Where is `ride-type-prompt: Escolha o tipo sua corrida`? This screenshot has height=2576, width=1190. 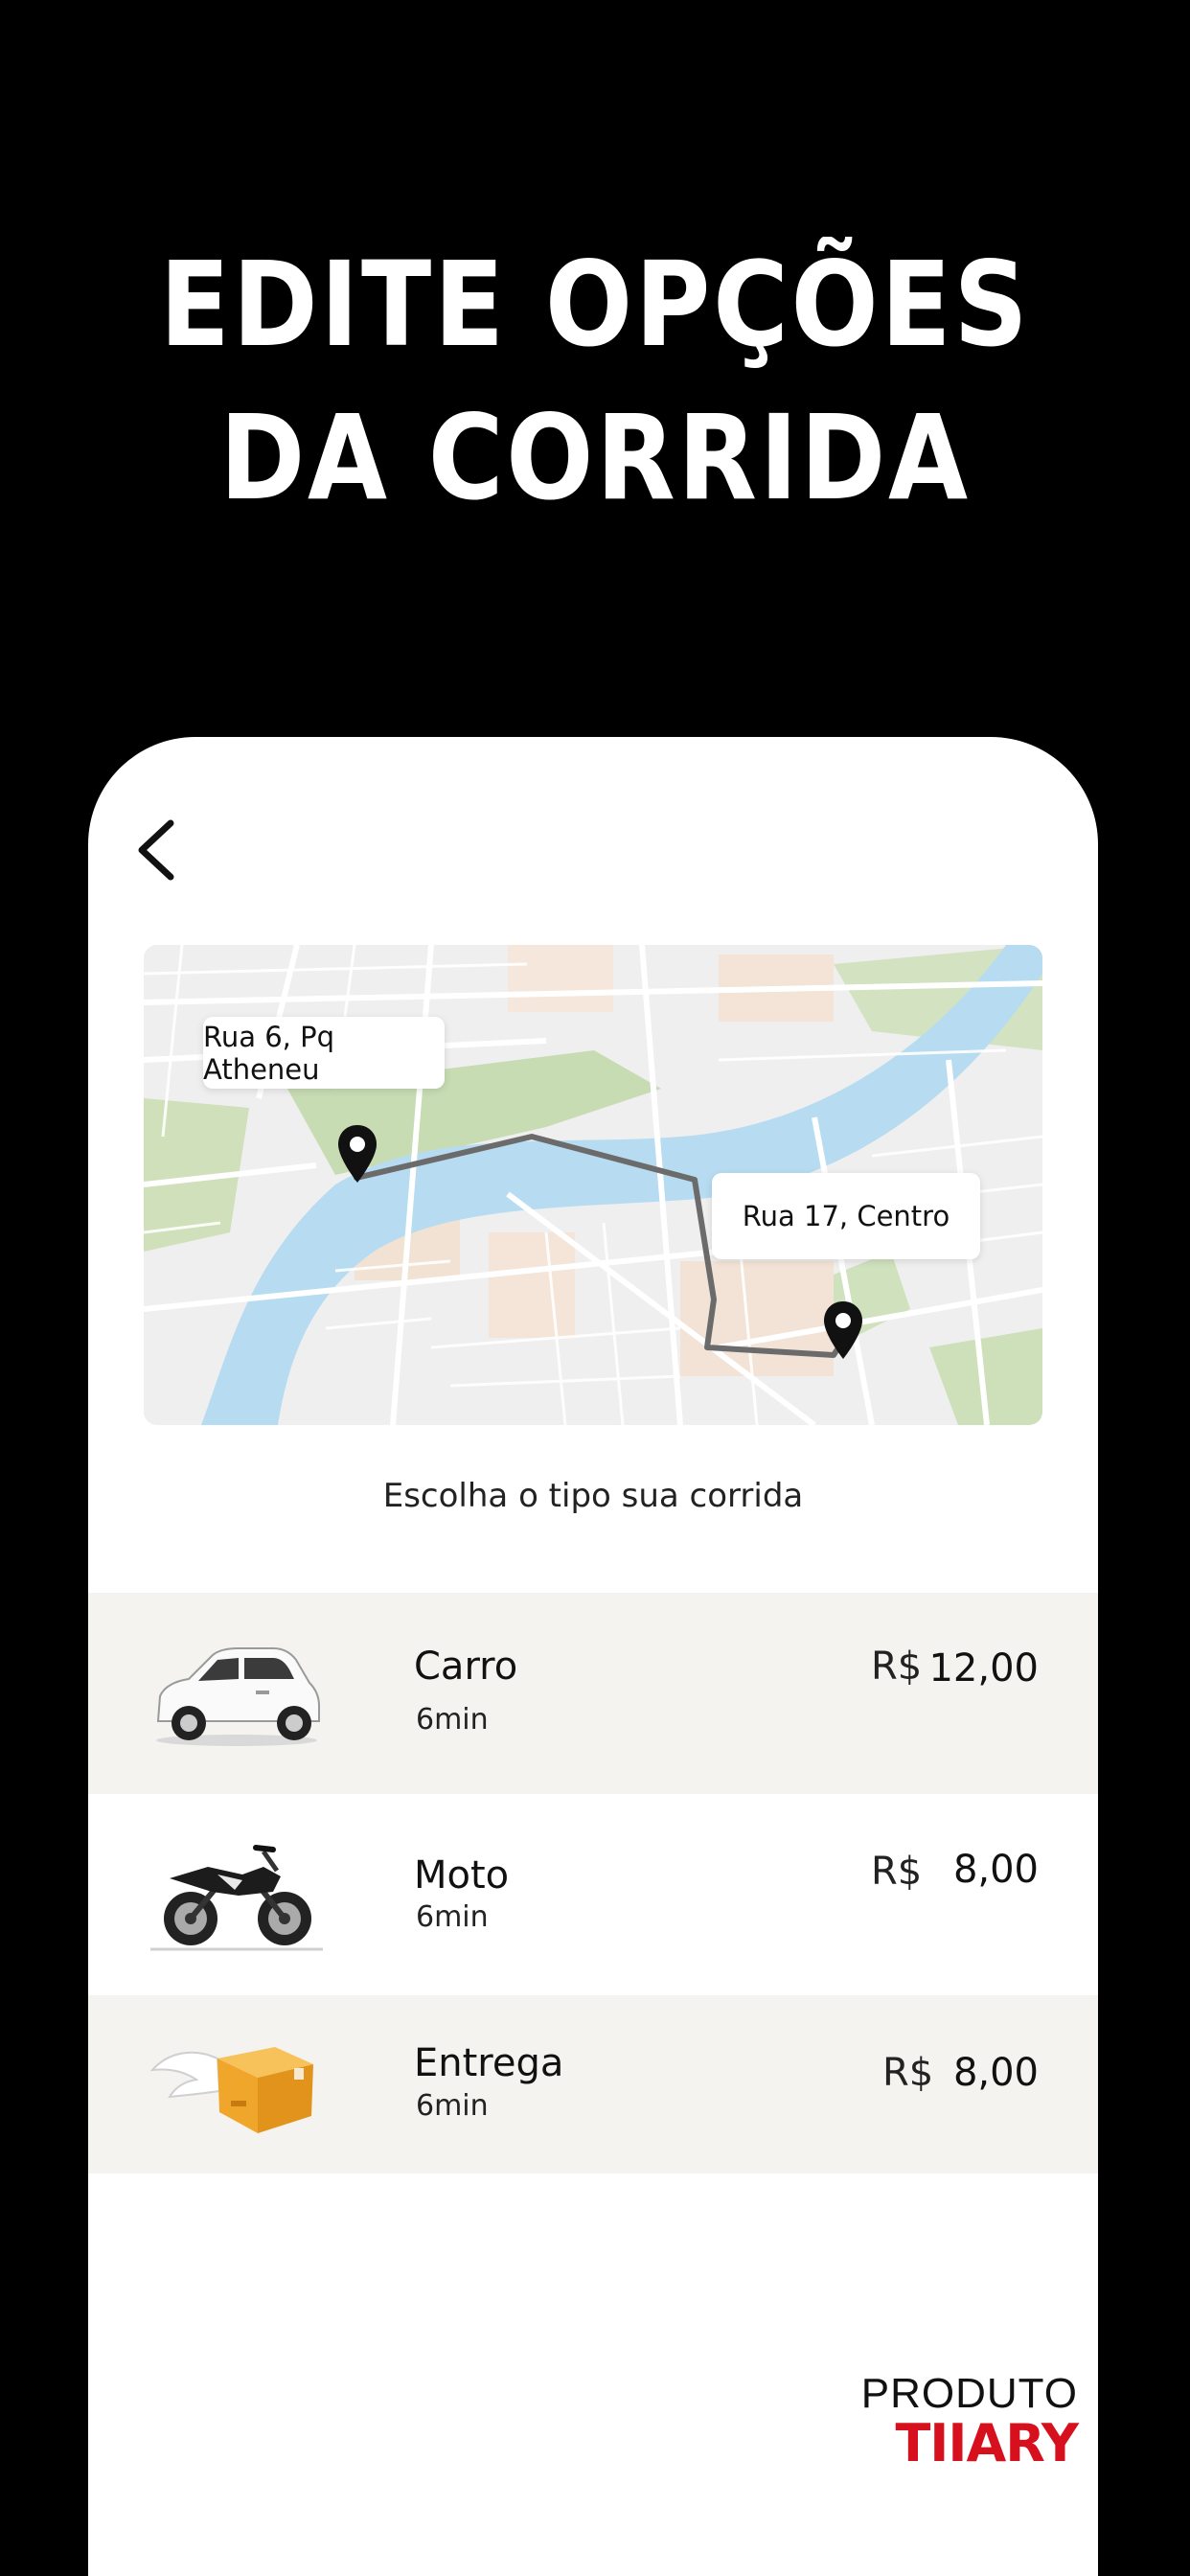 ride-type-prompt: Escolha o tipo sua corrida is located at coordinates (593, 1496).